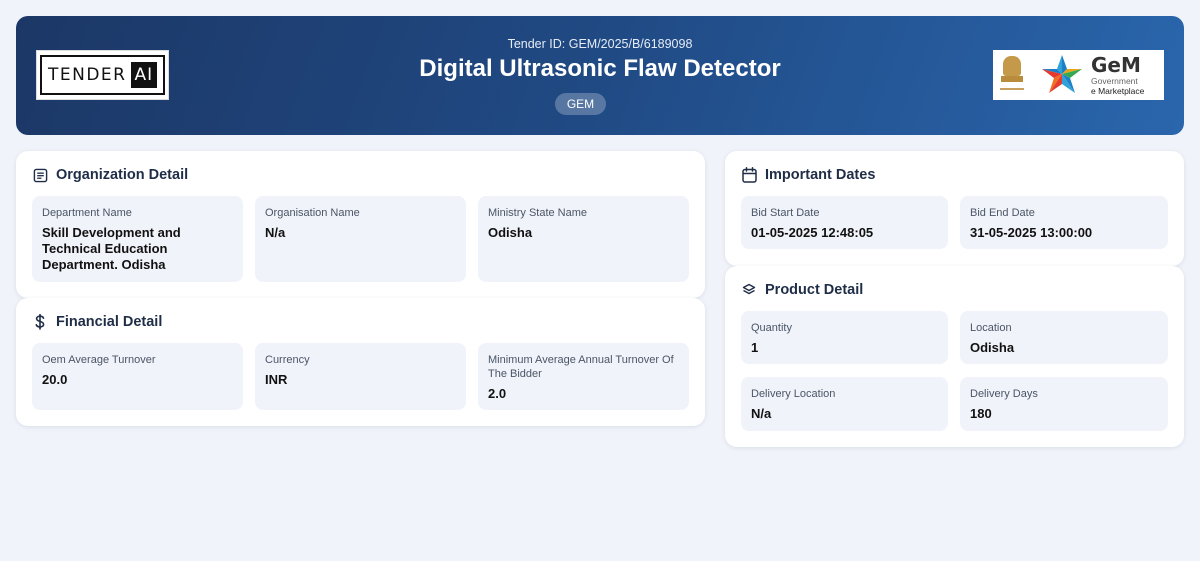 Image resolution: width=1200 pixels, height=561 pixels. Describe the element at coordinates (580, 104) in the screenshot. I see `source-badge: GEM` at that location.